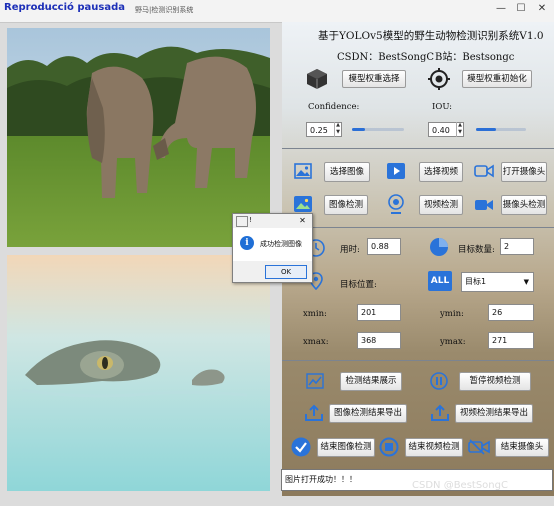 The width and height of the screenshot is (554, 506). I want to click on show-results-button: 检测结果展示, so click(371, 381).